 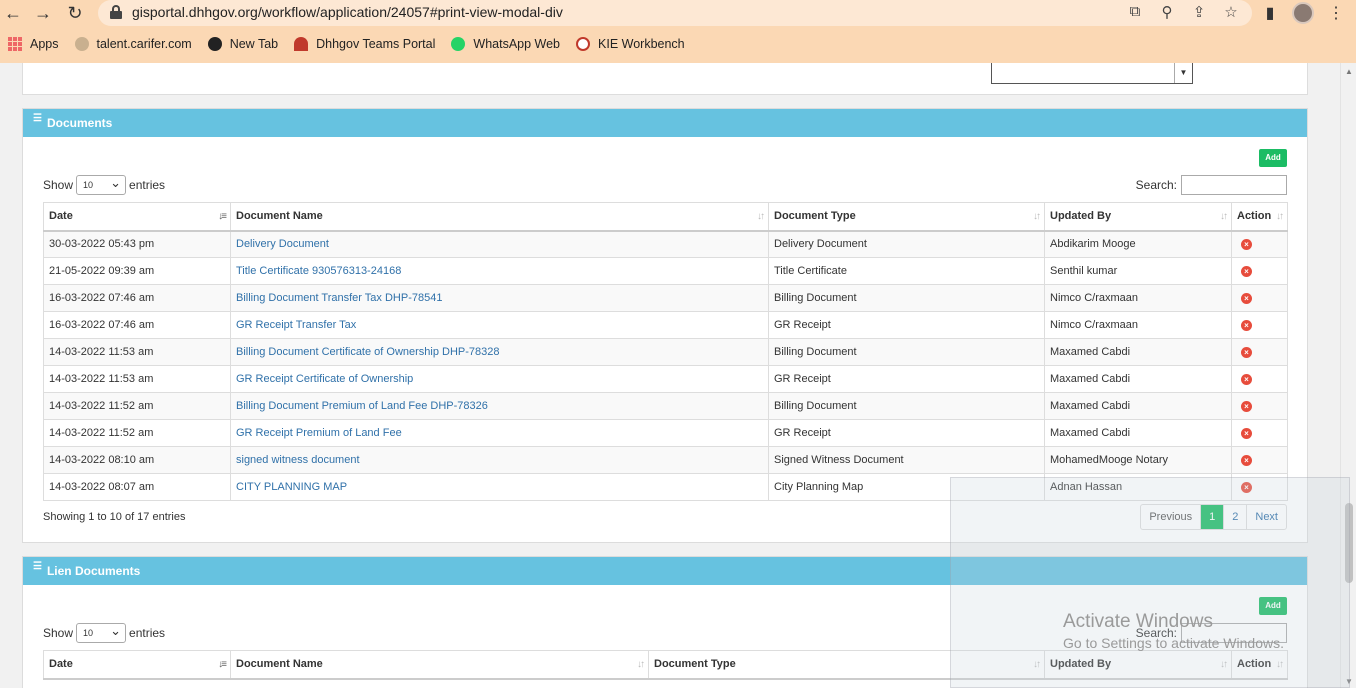 What do you see at coordinates (1135, 12) in the screenshot?
I see `translate-icon: ⧉` at bounding box center [1135, 12].